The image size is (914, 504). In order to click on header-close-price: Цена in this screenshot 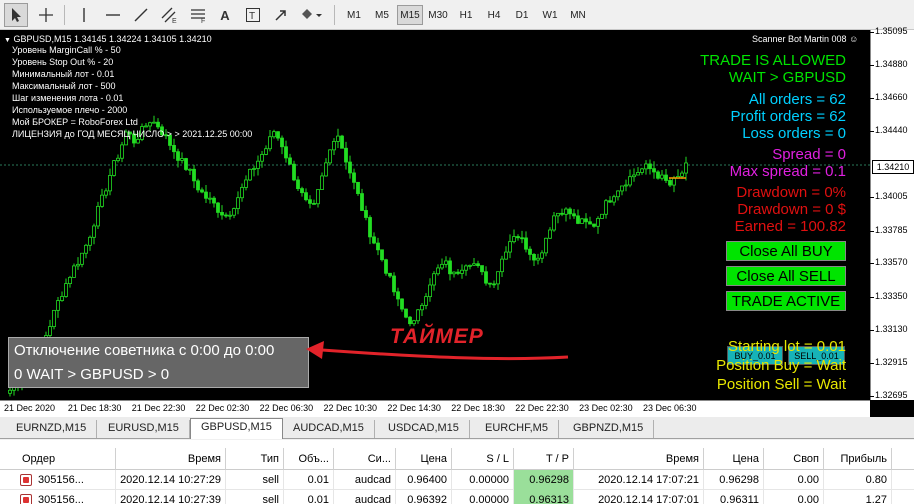, I will do `click(734, 459)`.